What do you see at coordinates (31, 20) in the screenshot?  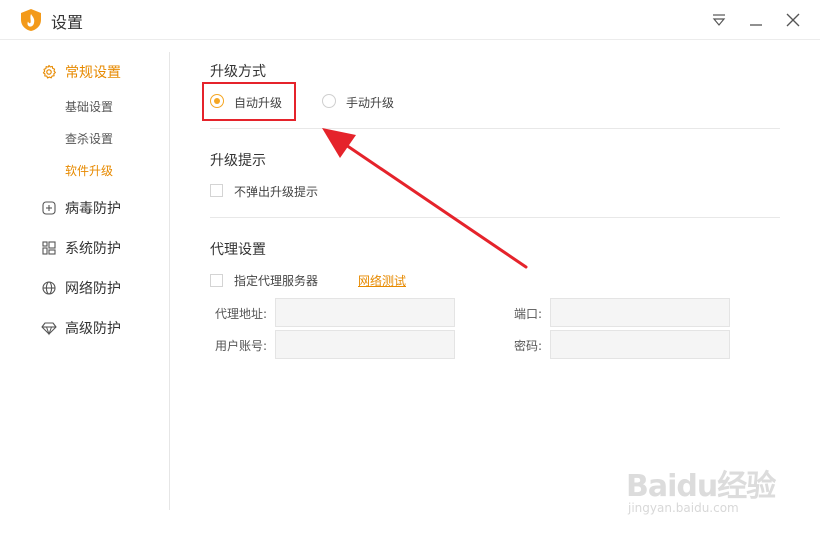 I see `app-logo-icon` at bounding box center [31, 20].